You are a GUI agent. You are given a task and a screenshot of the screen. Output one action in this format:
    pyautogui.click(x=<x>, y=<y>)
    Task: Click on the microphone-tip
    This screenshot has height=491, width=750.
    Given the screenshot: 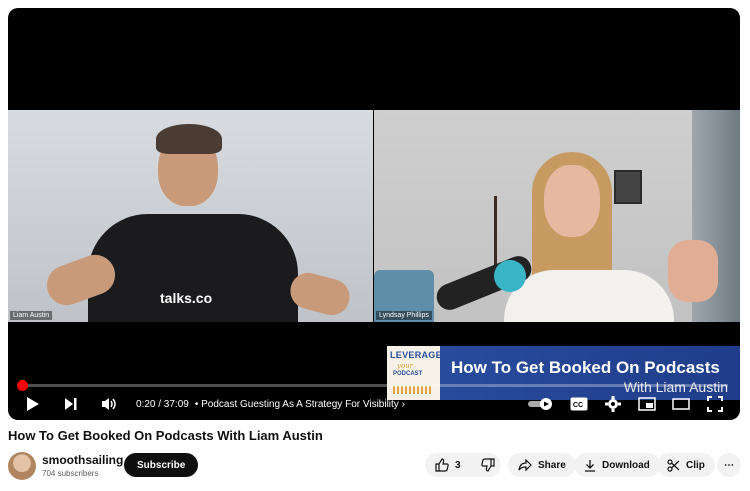 What is the action you would take?
    pyautogui.click(x=510, y=276)
    